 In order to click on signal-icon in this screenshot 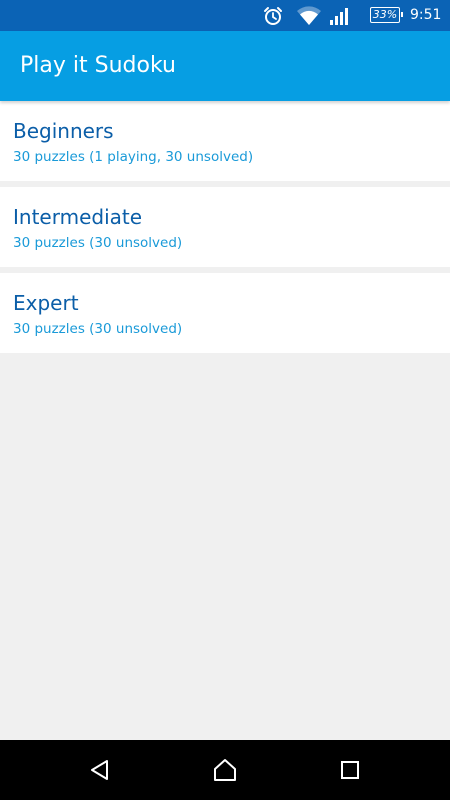, I will do `click(339, 15)`.